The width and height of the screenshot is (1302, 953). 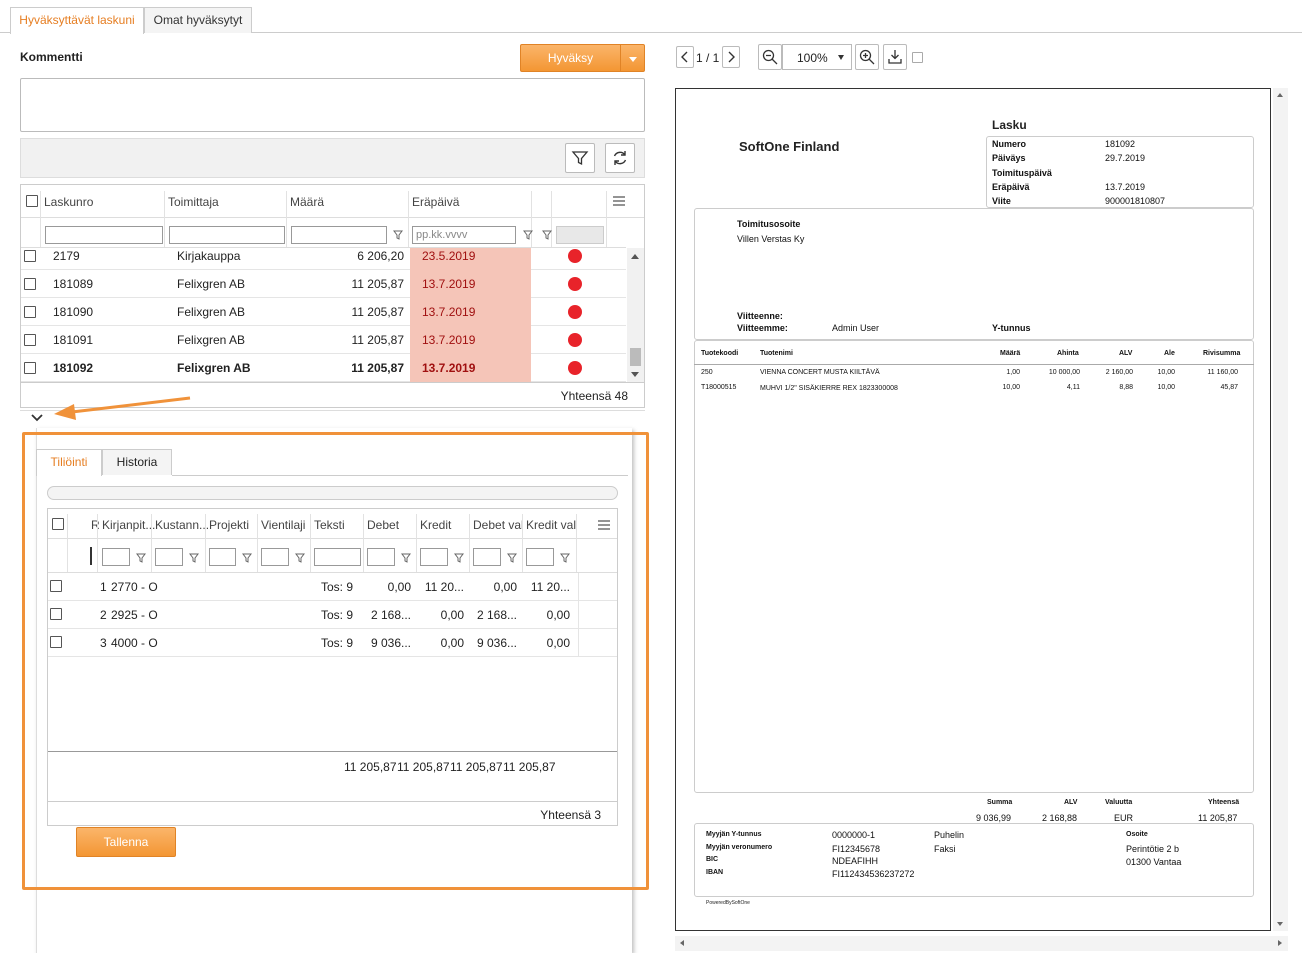 What do you see at coordinates (339, 235) in the screenshot?
I see `filter-maara-input` at bounding box center [339, 235].